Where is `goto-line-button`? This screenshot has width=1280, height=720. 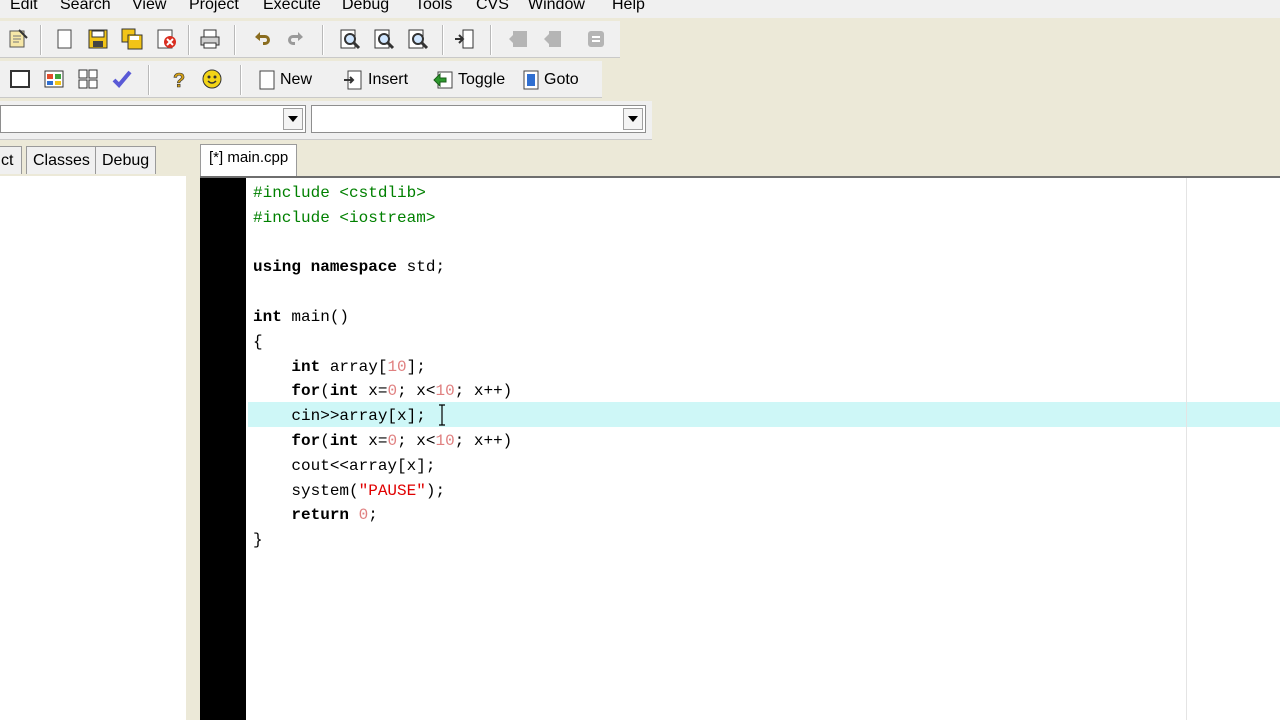
goto-line-button is located at coordinates (464, 39).